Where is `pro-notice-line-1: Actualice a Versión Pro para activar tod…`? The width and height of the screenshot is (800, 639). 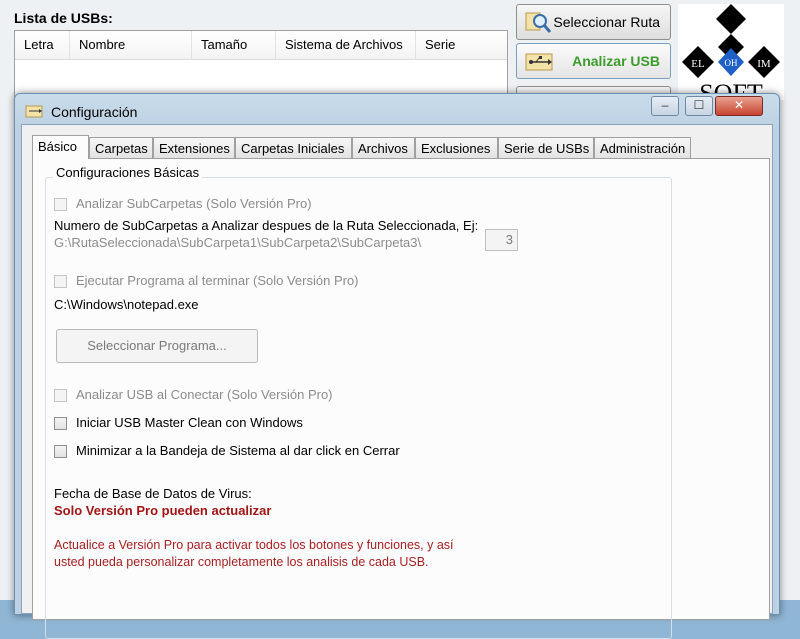 pro-notice-line-1: Actualice a Versión Pro para activar tod… is located at coordinates (254, 545).